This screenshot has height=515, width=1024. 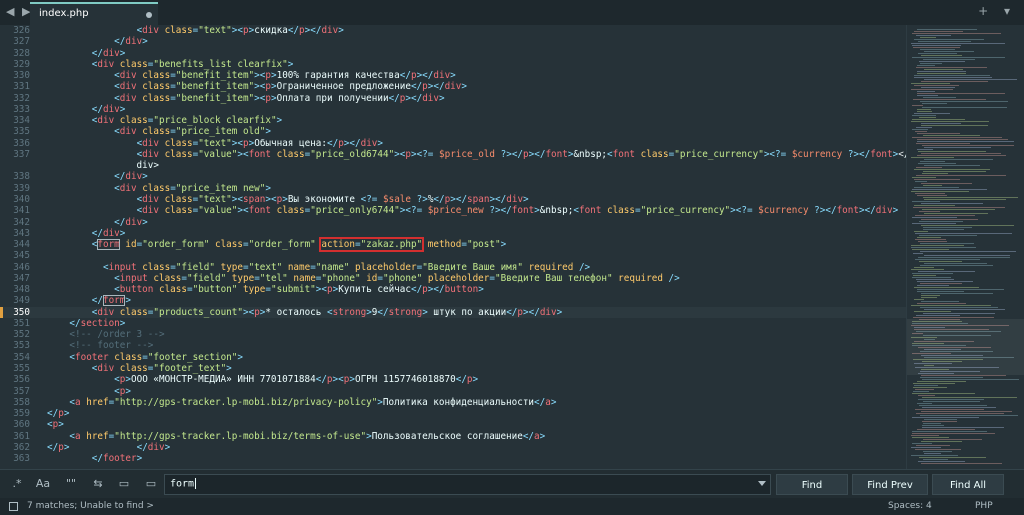 What do you see at coordinates (910, 506) in the screenshot?
I see `indentation-setting: Spaces: 4` at bounding box center [910, 506].